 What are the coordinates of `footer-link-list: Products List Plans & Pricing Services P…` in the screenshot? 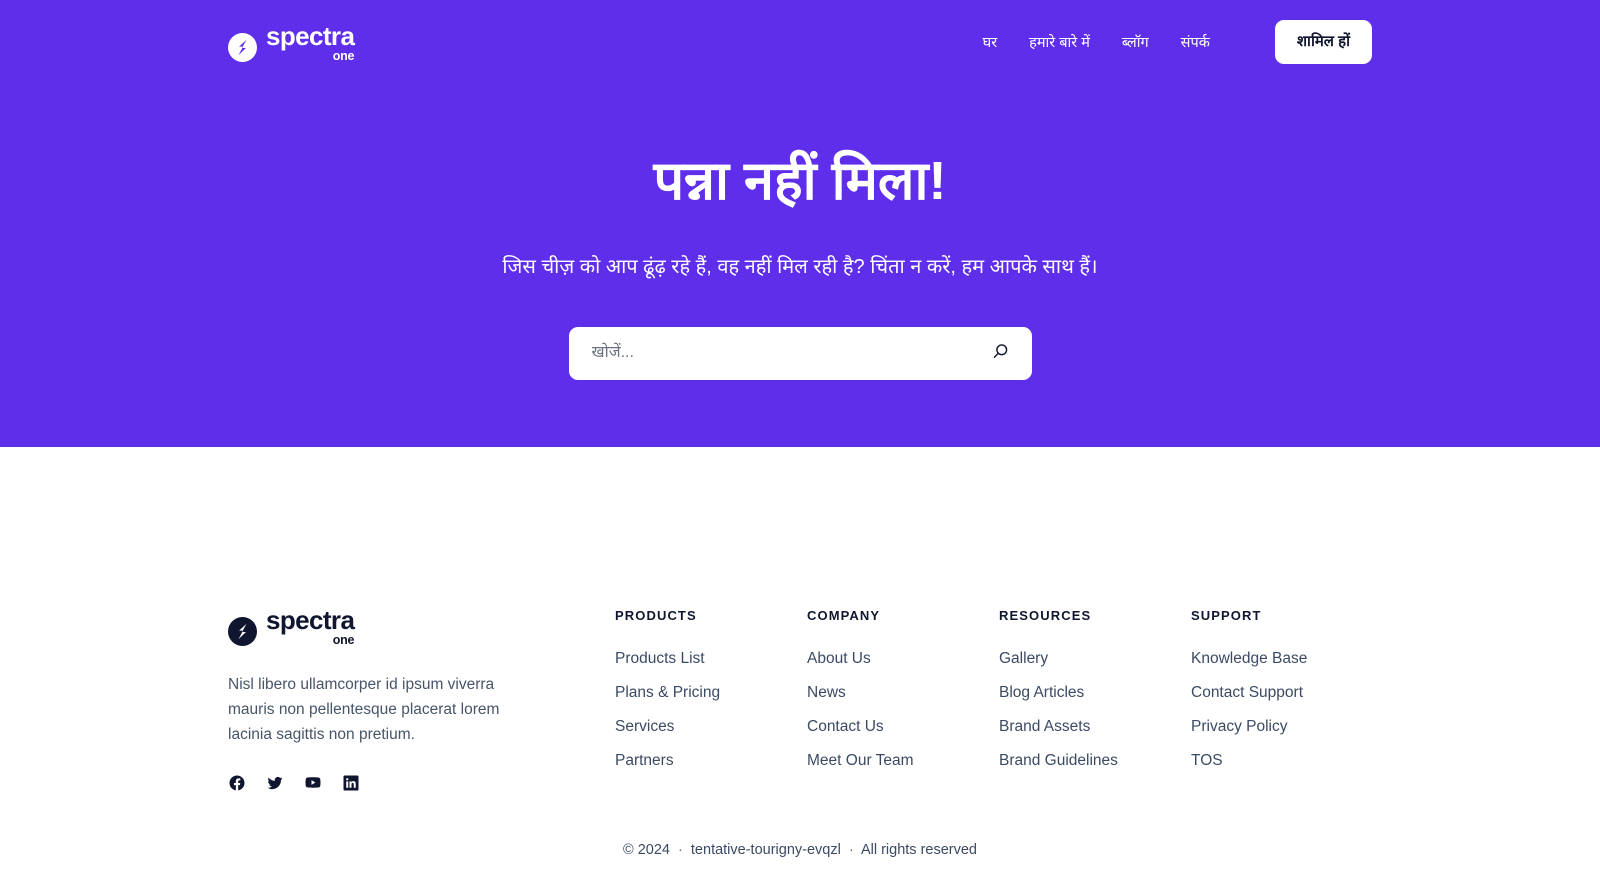 It's located at (711, 710).